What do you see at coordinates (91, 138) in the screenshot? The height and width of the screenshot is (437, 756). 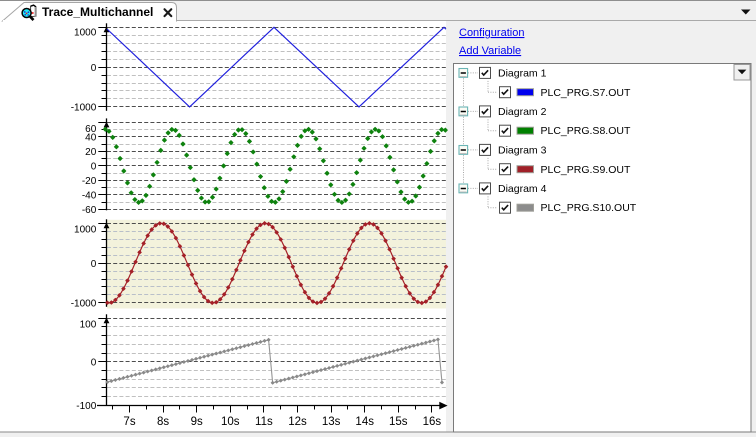 I see `svg-text: 40` at bounding box center [91, 138].